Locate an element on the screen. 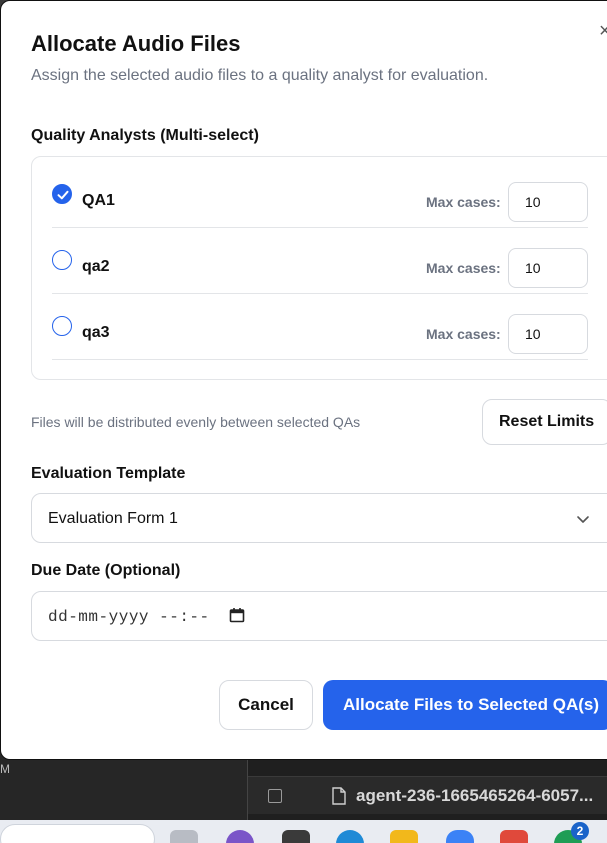 The width and height of the screenshot is (607, 843). analyst-name-qa3: qa3 is located at coordinates (96, 332).